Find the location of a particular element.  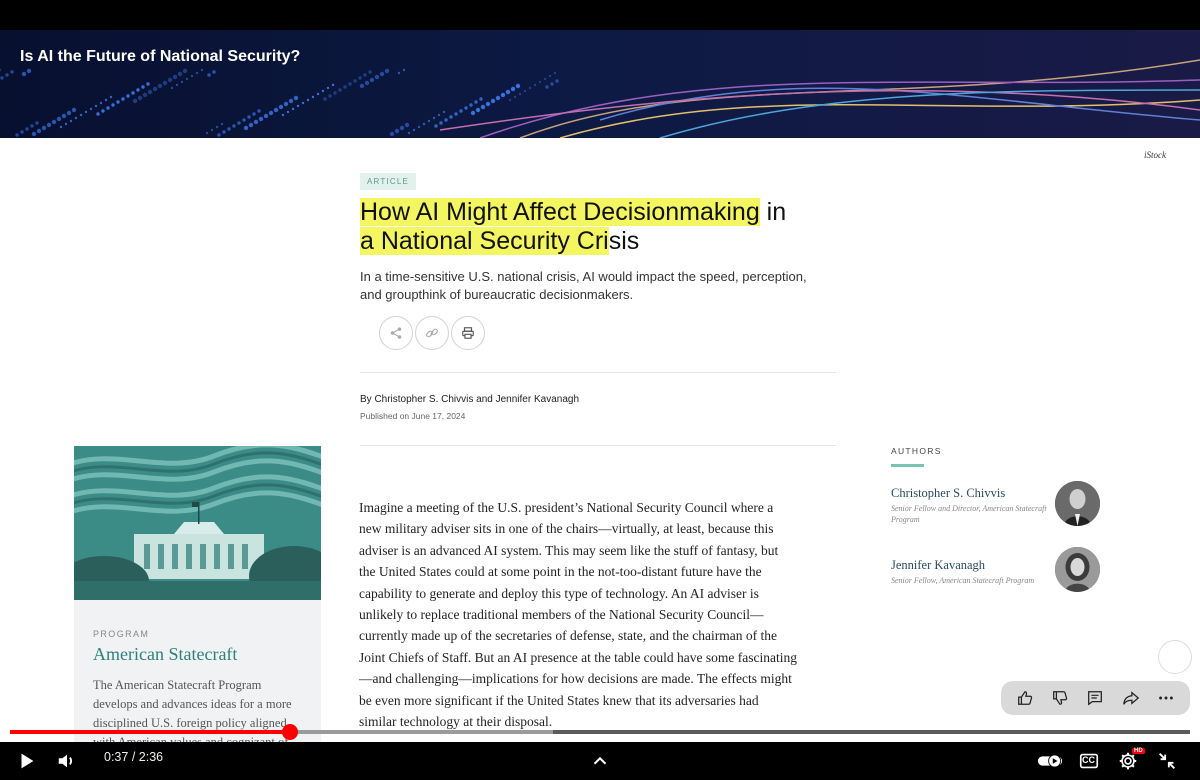

authors-heading: AUTHORS is located at coordinates (916, 451).